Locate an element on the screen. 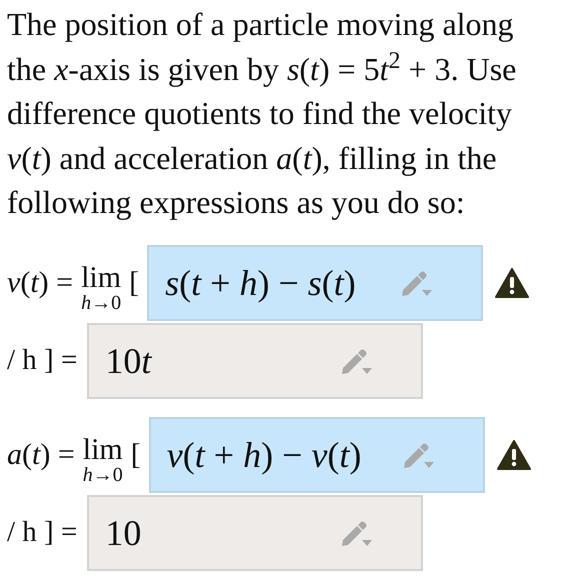 The height and width of the screenshot is (588, 565). formula-label: a(t) = is located at coordinates (41, 455).